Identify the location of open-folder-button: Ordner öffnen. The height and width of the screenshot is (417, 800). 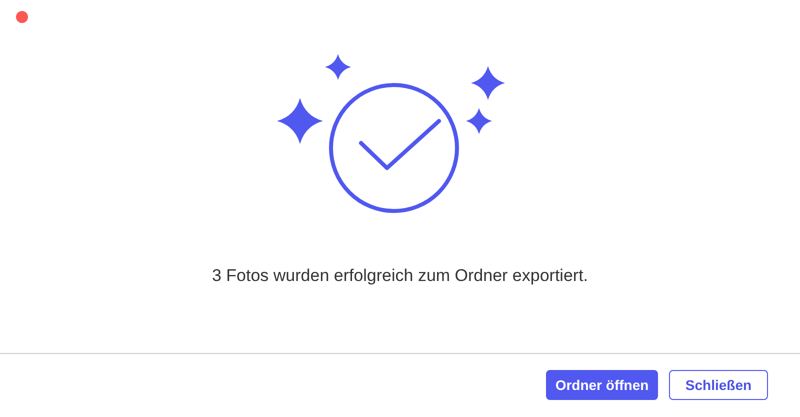
(602, 385).